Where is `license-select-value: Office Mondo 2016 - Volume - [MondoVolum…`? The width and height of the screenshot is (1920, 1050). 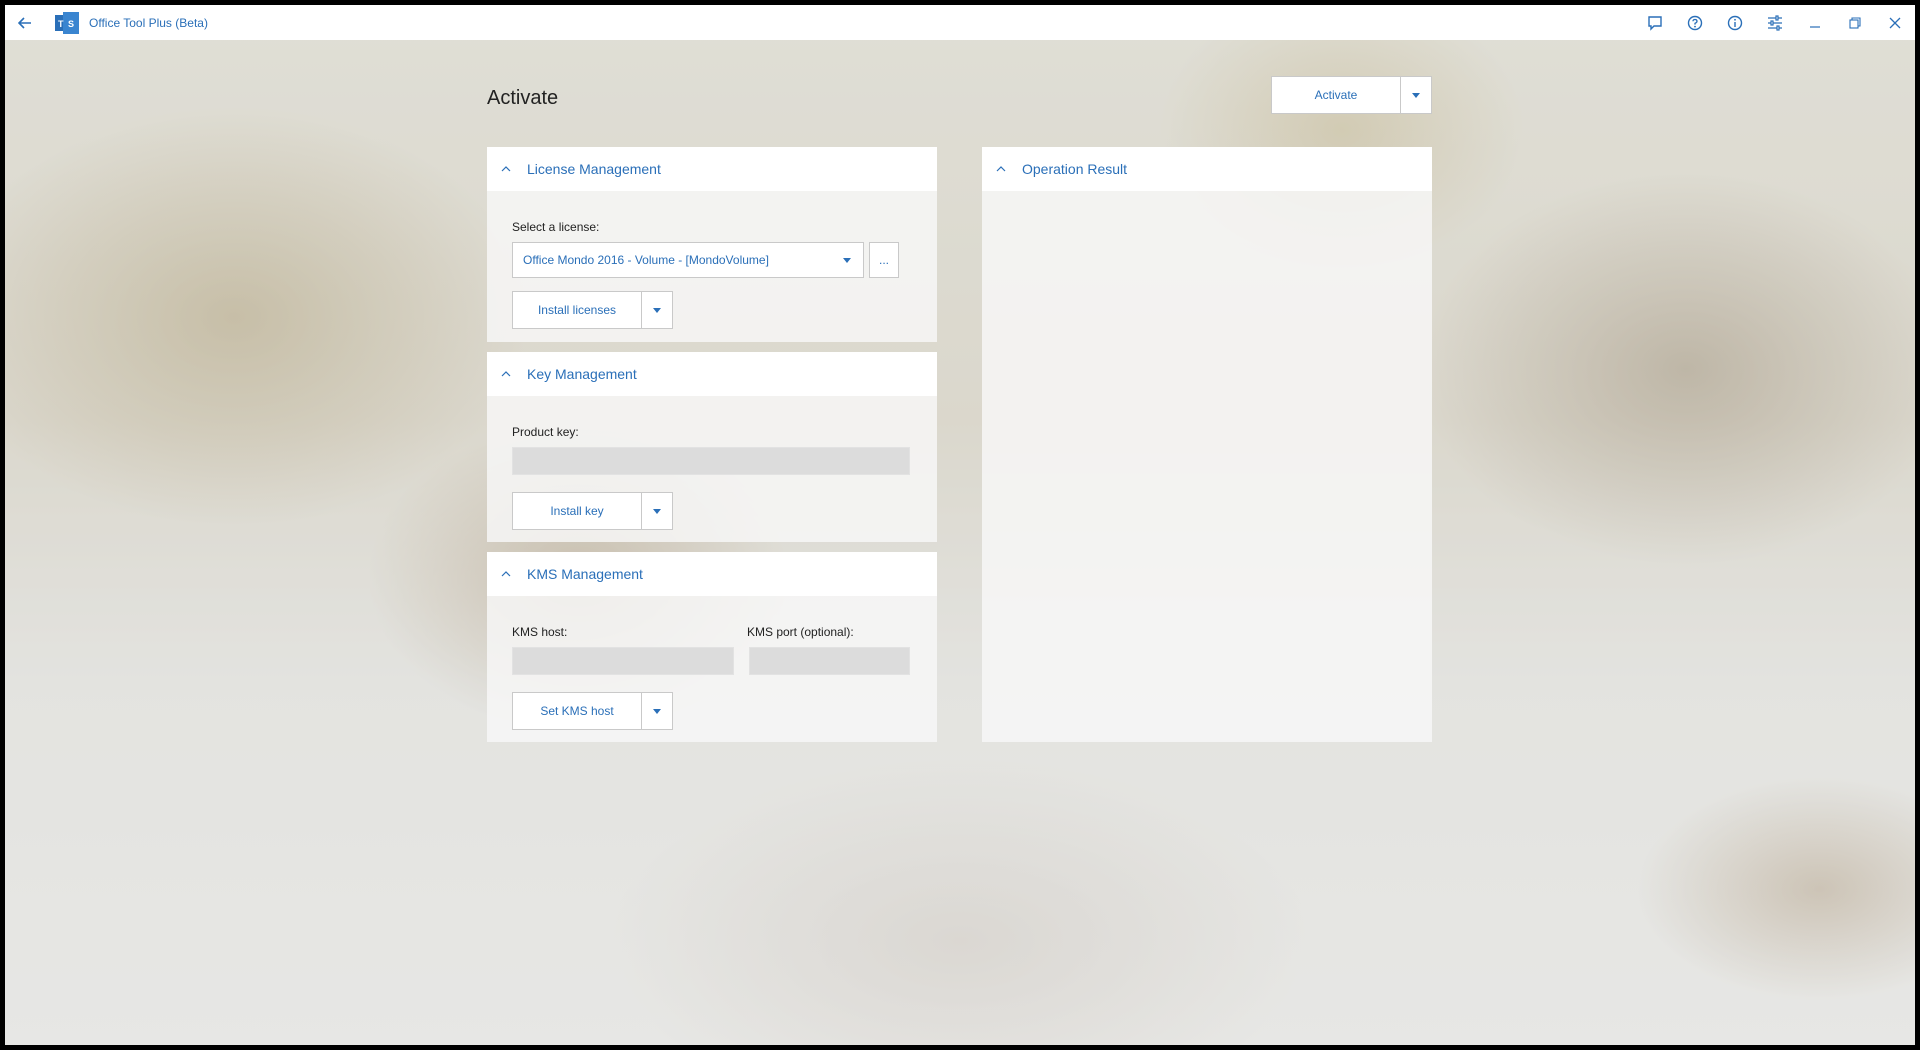
license-select-value: Office Mondo 2016 - Volume - [MondoVolum… is located at coordinates (646, 260).